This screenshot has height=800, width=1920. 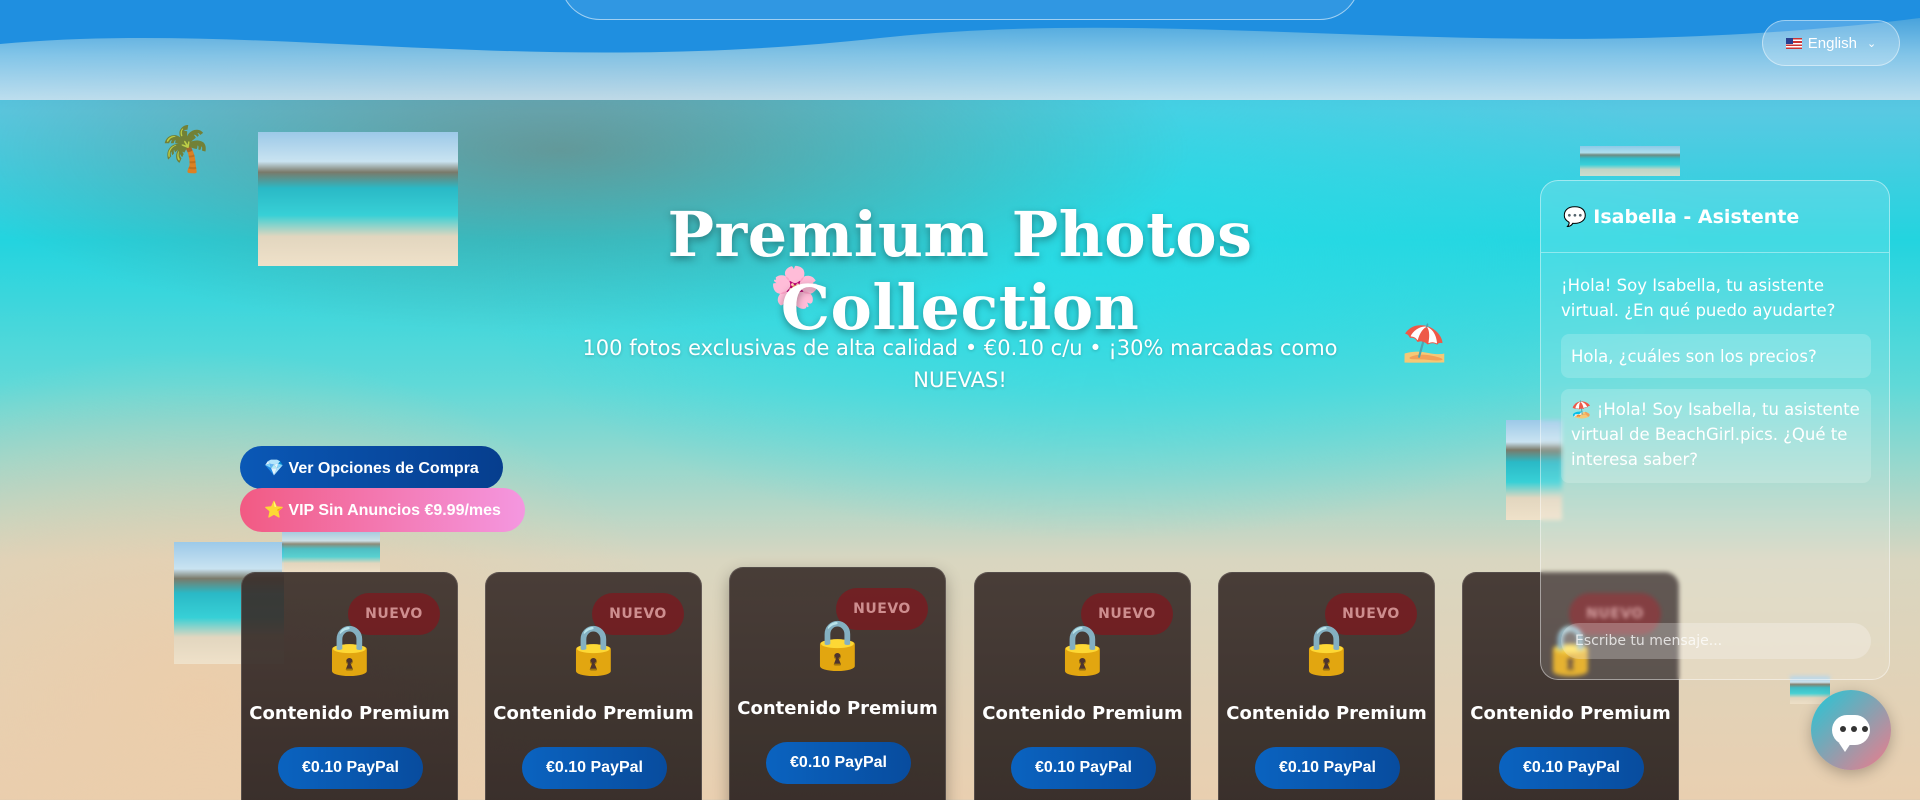 I want to click on language-selector: English ⌄, so click(x=1831, y=43).